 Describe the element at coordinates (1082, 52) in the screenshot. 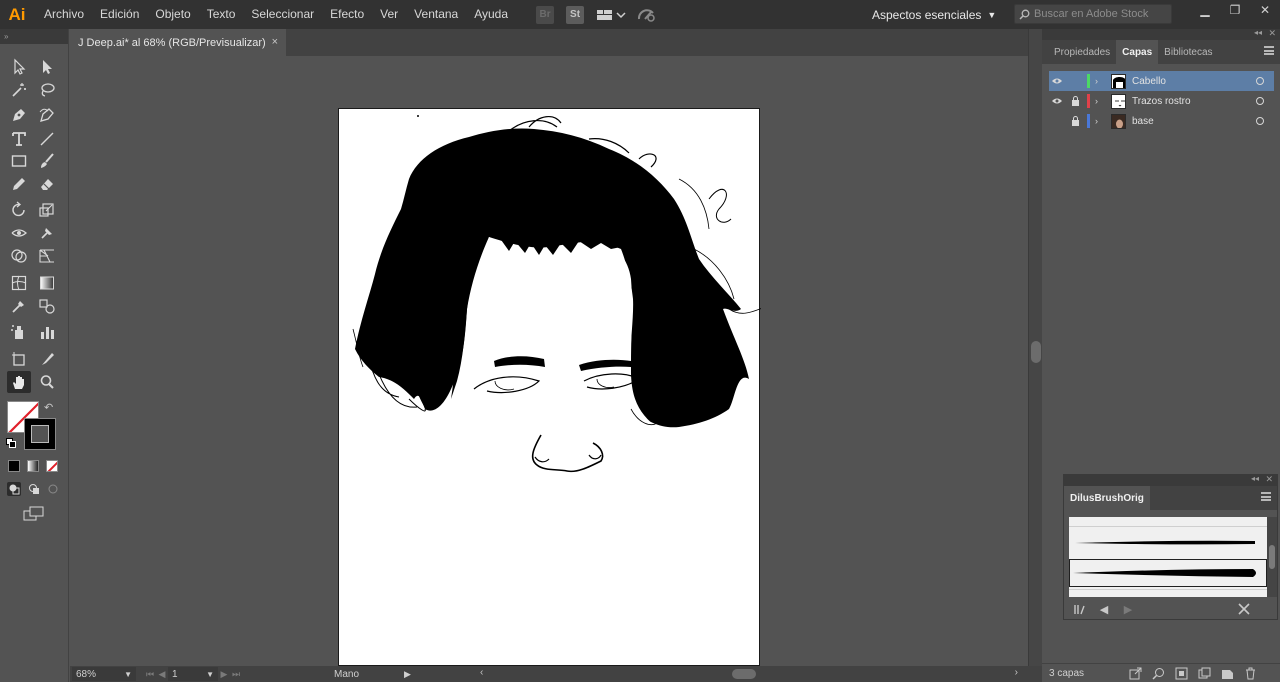

I see `tab-propiedades: Propiedades` at that location.